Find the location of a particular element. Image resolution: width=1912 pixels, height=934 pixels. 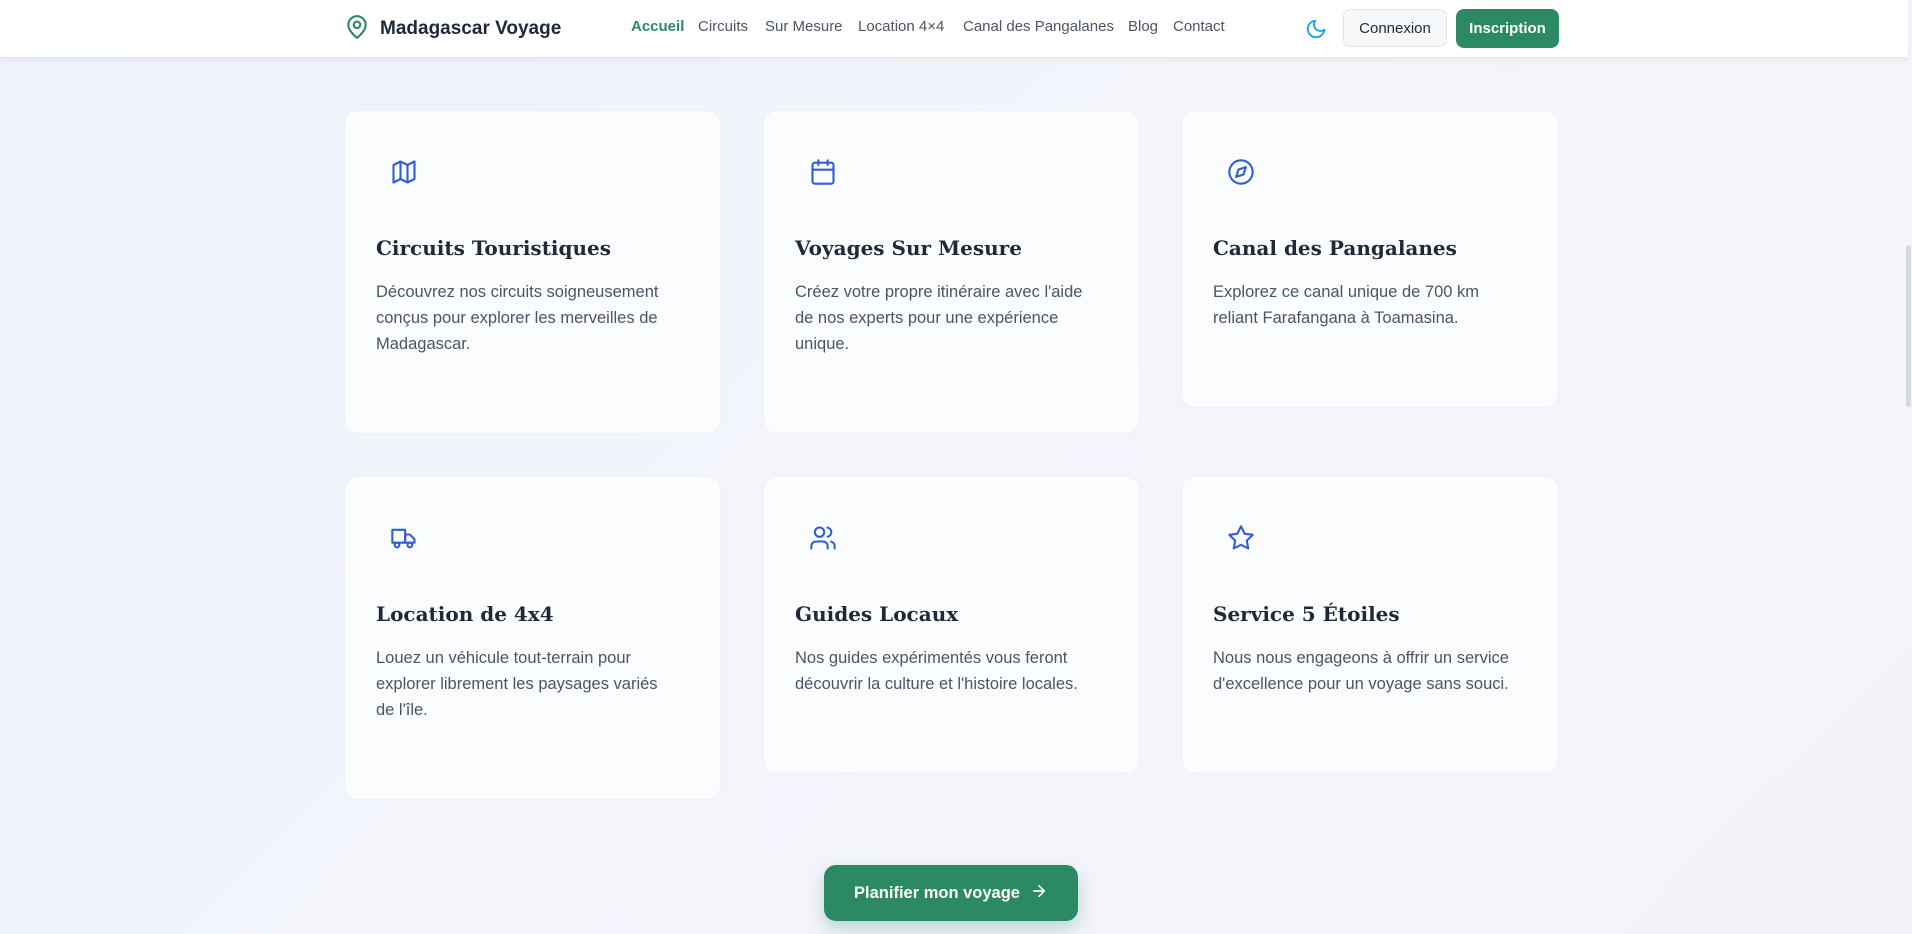

plan-trip-button: Planifier mon voyage is located at coordinates (951, 893).